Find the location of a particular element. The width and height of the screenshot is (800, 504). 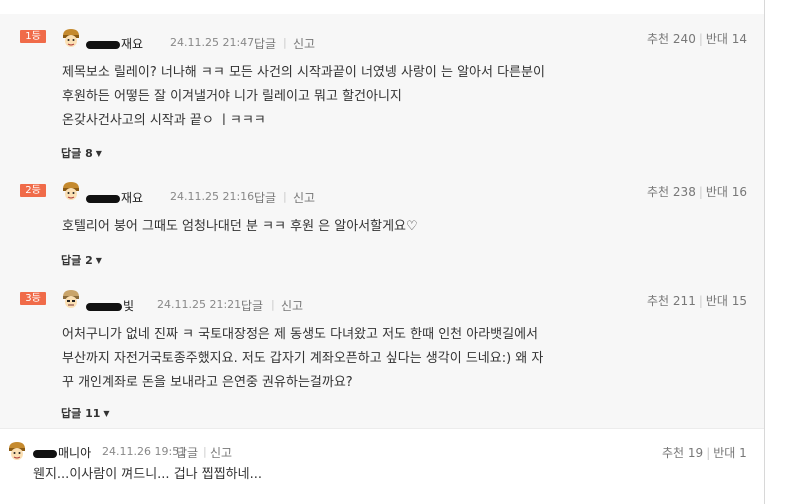

comment-line: 후원하든 어떻든 잘 이겨낼거야 니가 릴레이고 뭐고 할건아니지 is located at coordinates (232, 96).